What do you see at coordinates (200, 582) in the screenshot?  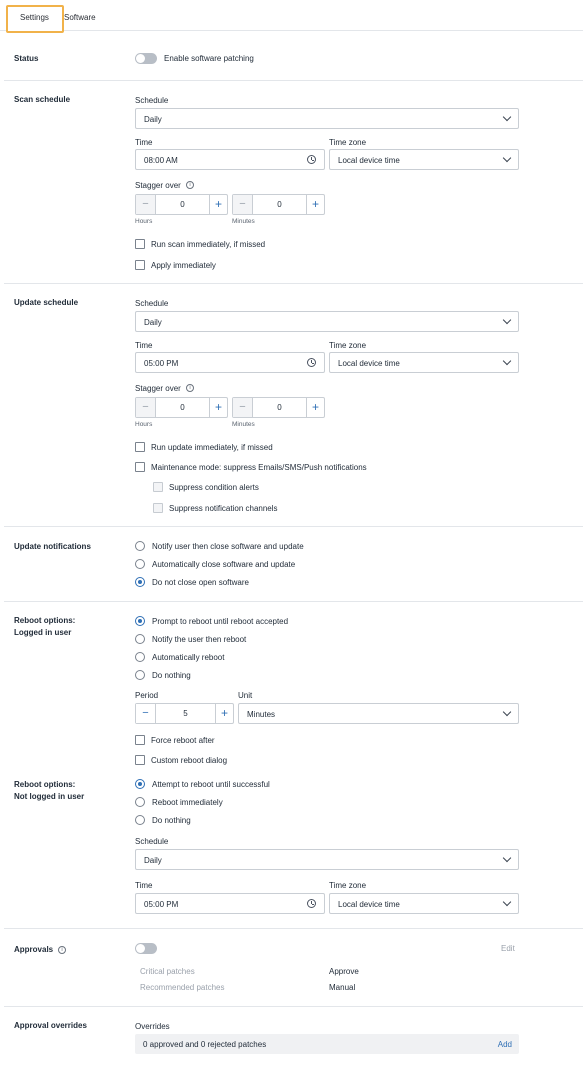 I see `do-not-close-label: Do not close open software` at bounding box center [200, 582].